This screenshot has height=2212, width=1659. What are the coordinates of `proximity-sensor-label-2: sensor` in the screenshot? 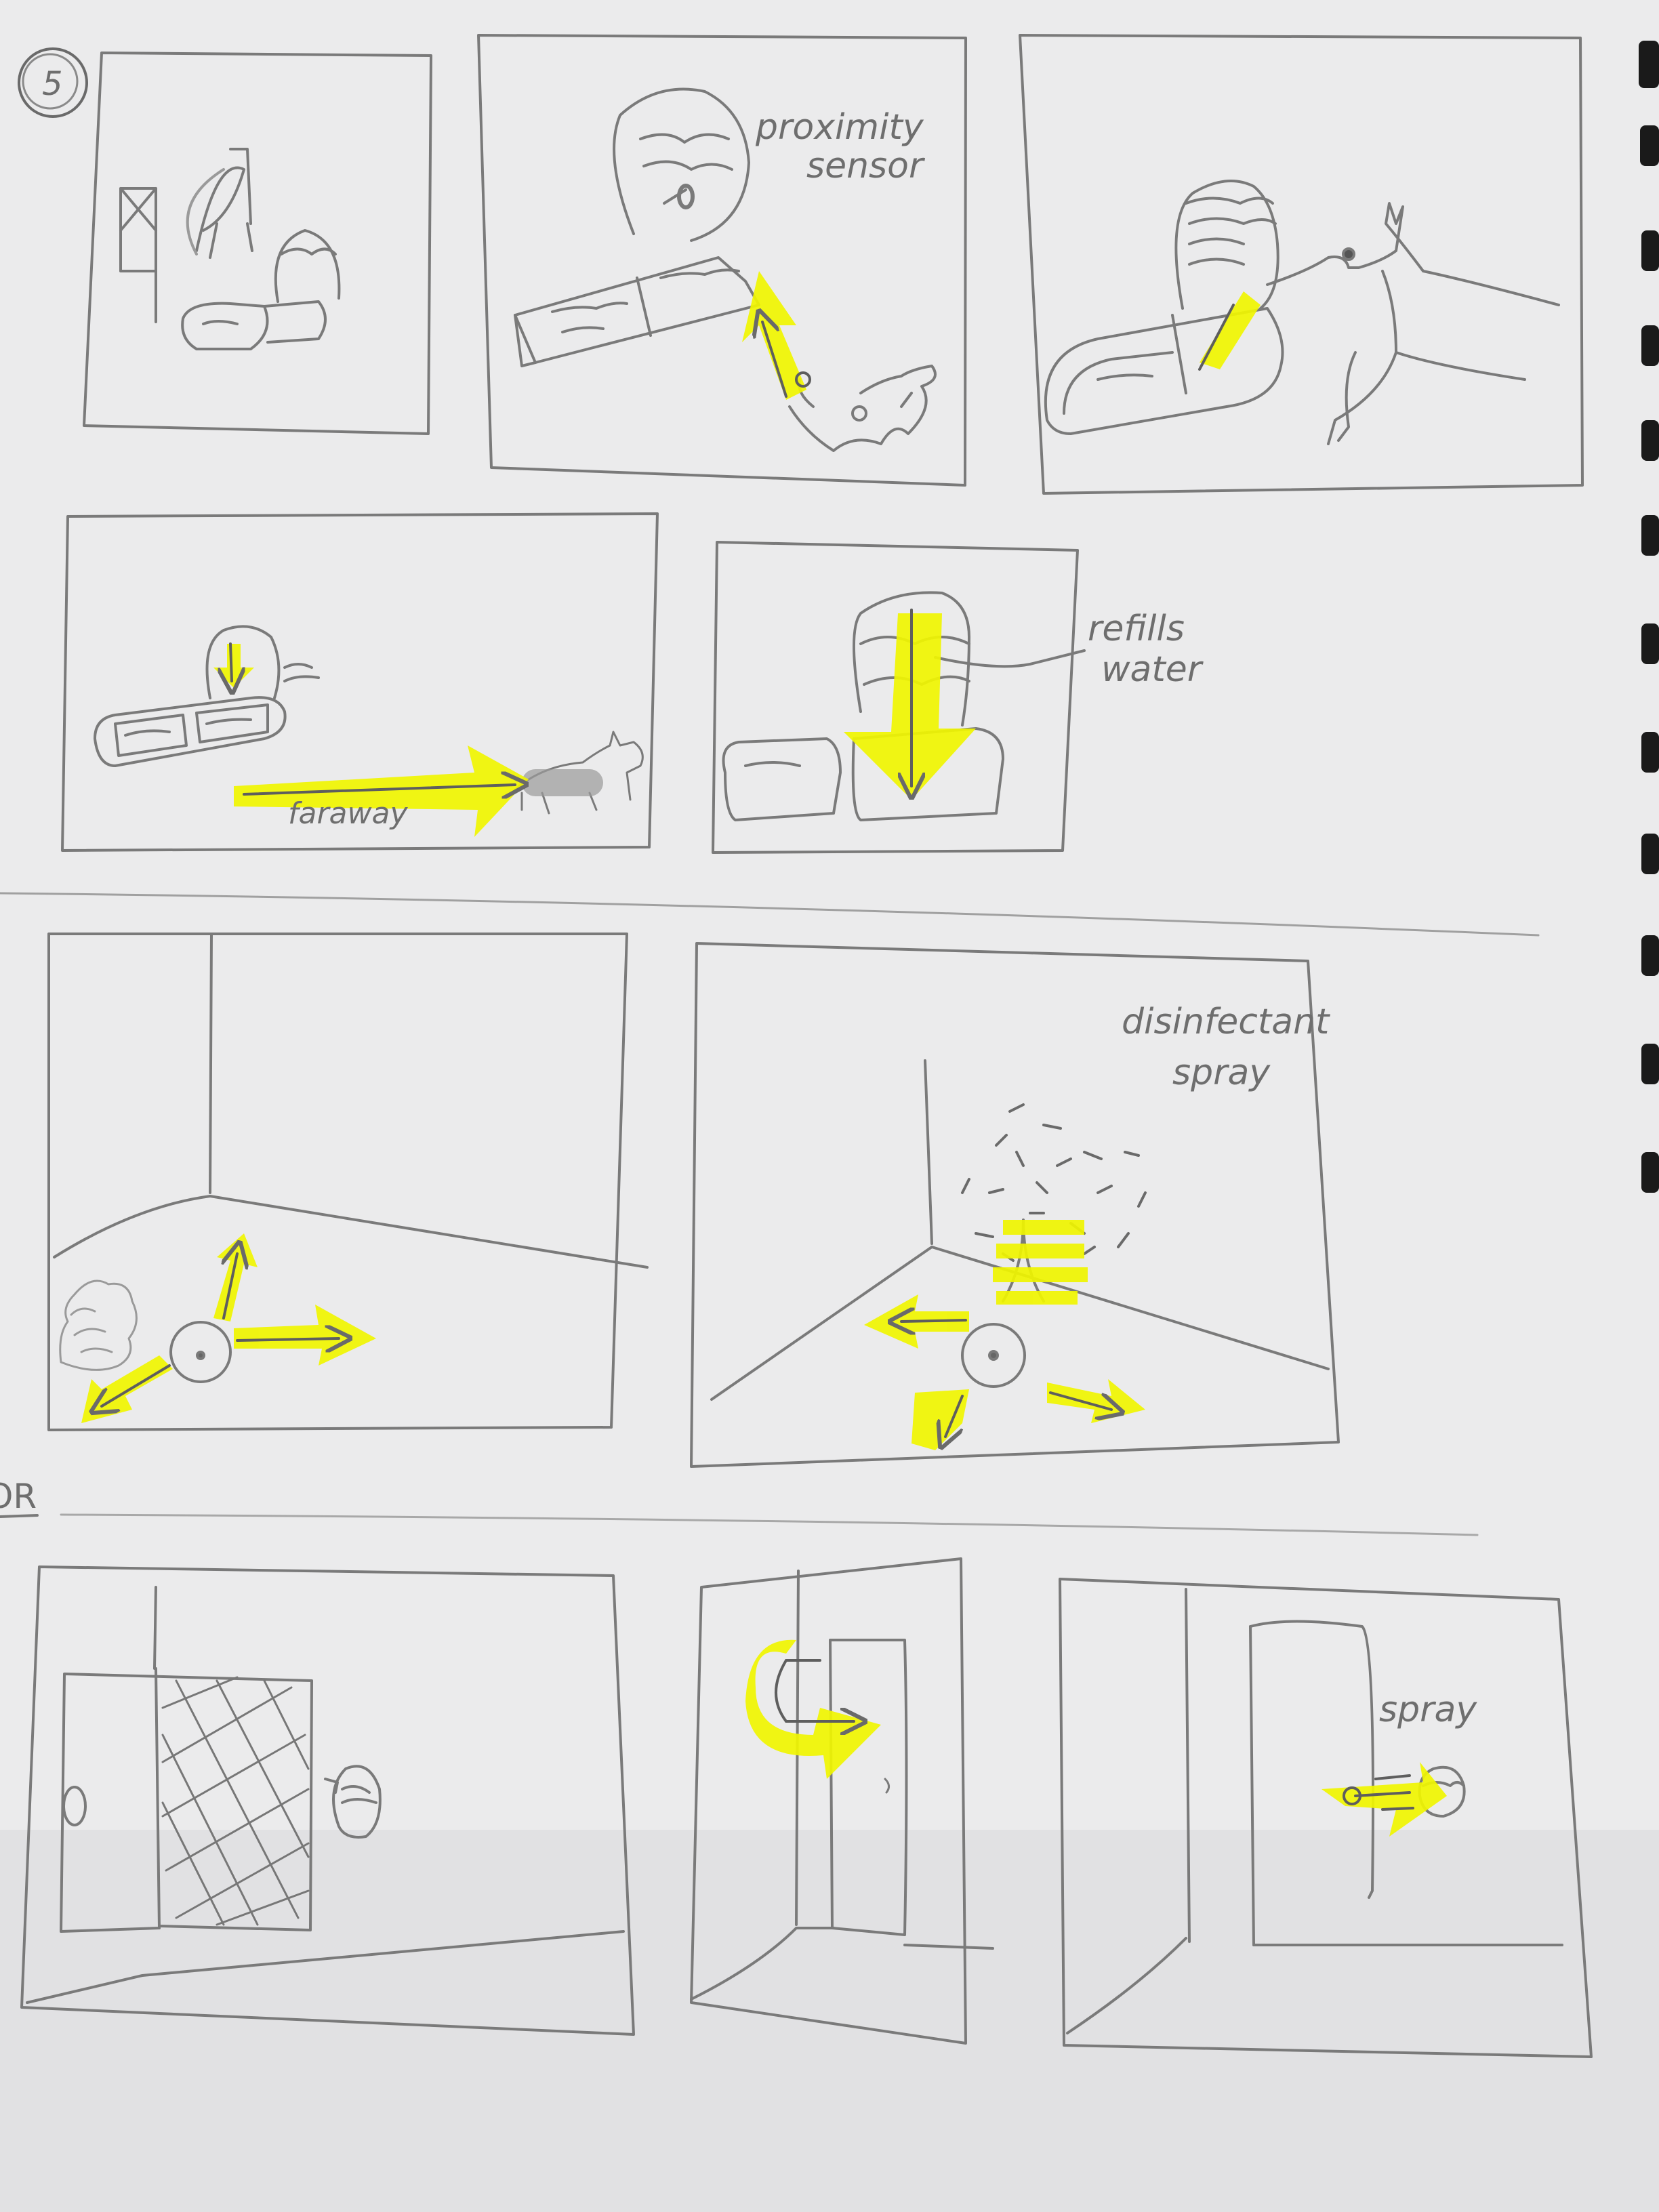 It's located at (866, 166).